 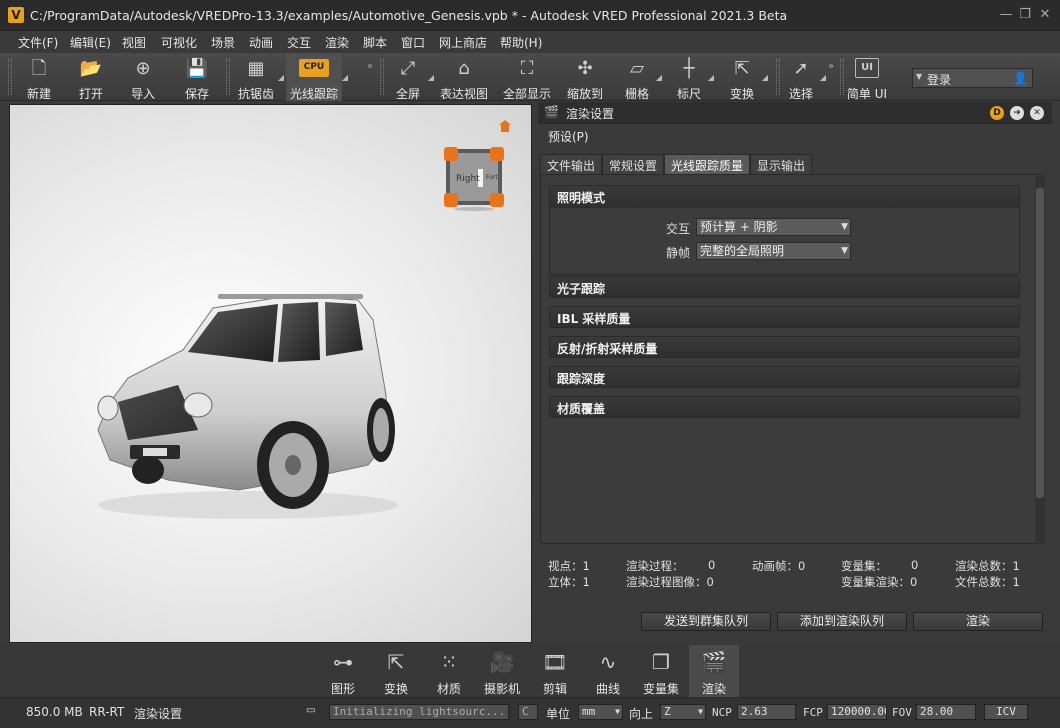 What do you see at coordinates (683, 712) in the screenshot?
I see `up-axis-select: Z ▼` at bounding box center [683, 712].